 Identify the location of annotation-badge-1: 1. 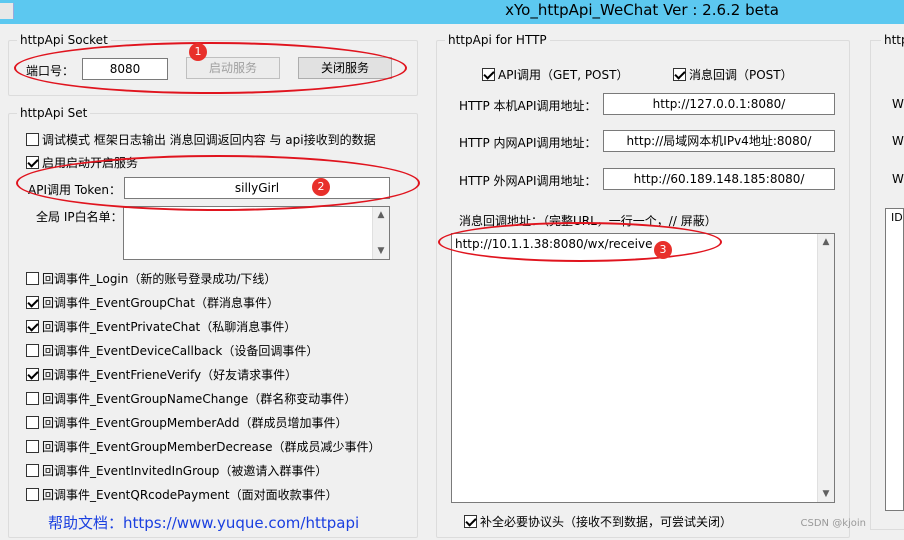
(198, 52).